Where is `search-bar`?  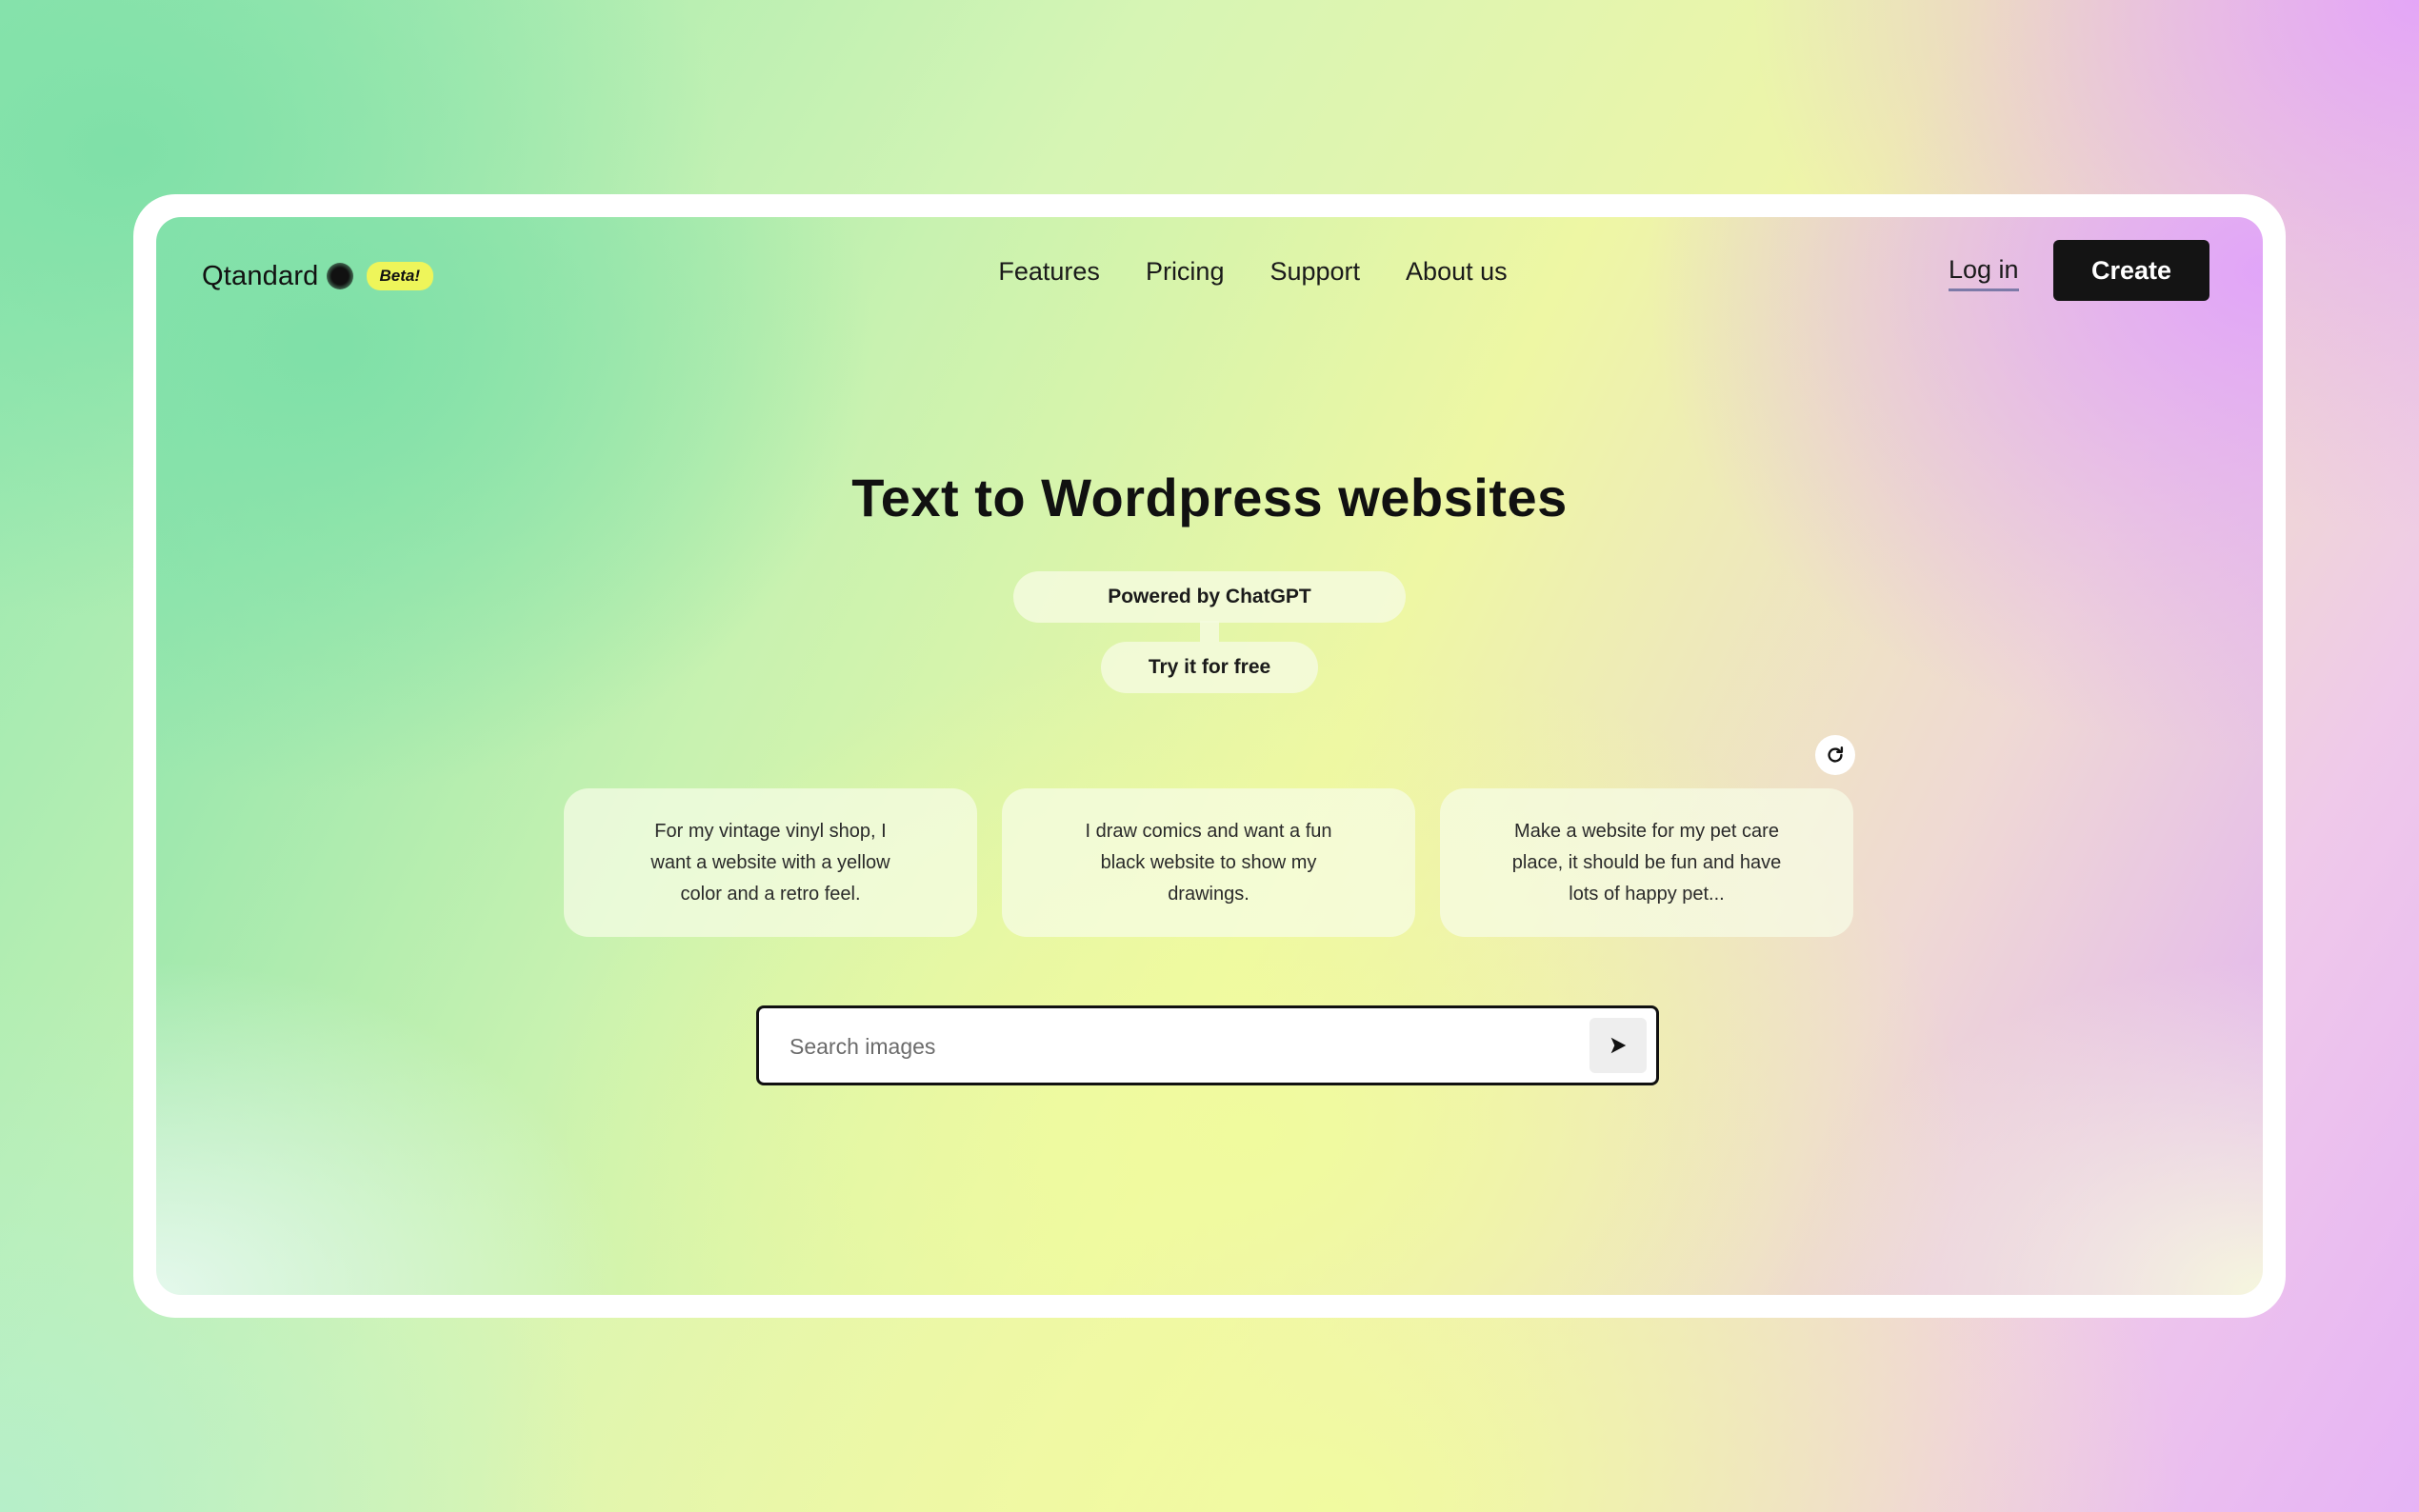 search-bar is located at coordinates (1207, 1045).